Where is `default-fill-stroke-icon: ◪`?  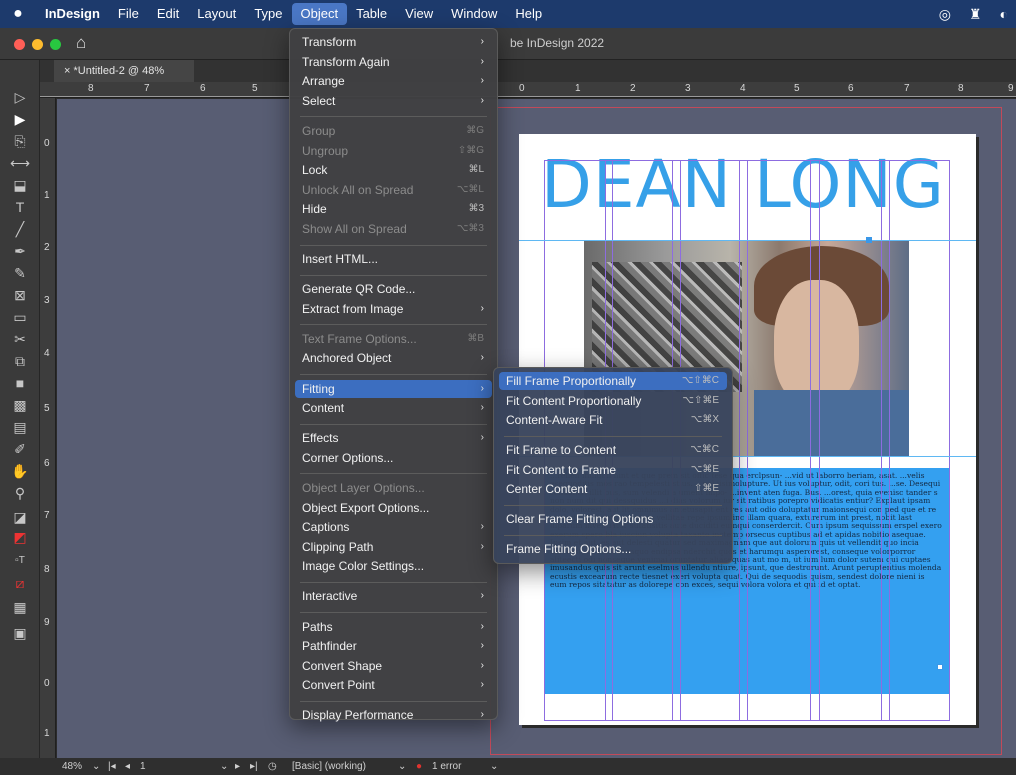 default-fill-stroke-icon: ◪ is located at coordinates (20, 517).